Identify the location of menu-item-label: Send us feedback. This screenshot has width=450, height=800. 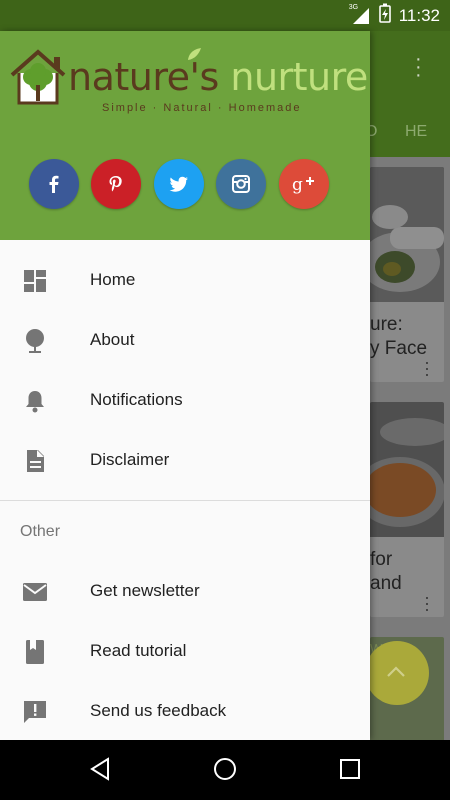
(158, 710).